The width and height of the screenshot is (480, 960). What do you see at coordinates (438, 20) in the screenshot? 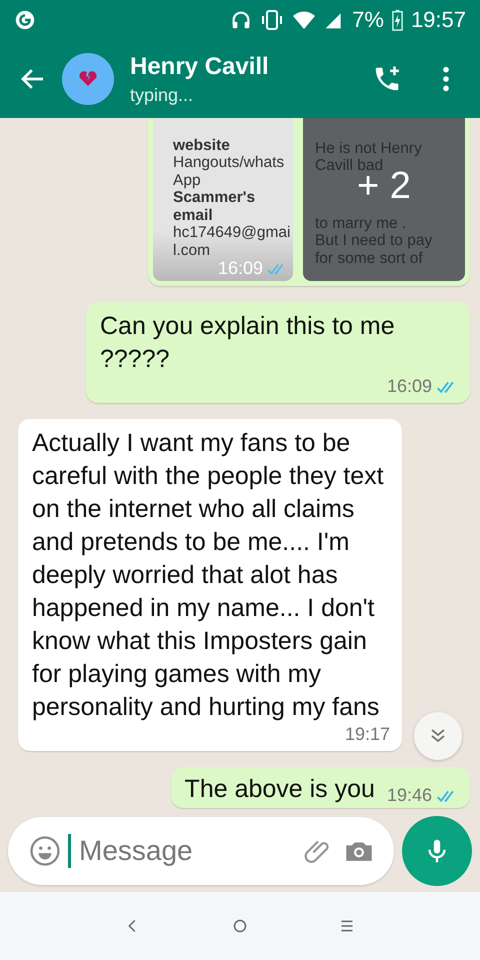
I see `clock: 19:57` at bounding box center [438, 20].